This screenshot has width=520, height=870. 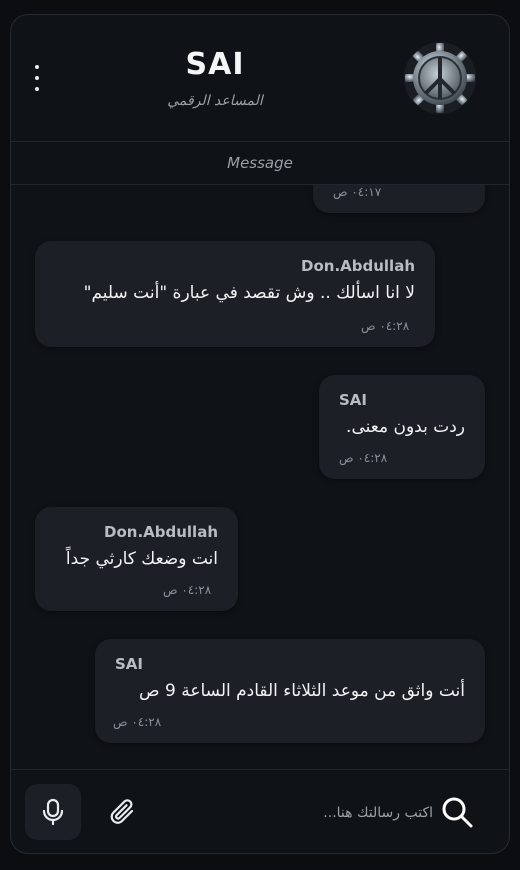 I want to click on message-input, so click(x=298, y=813).